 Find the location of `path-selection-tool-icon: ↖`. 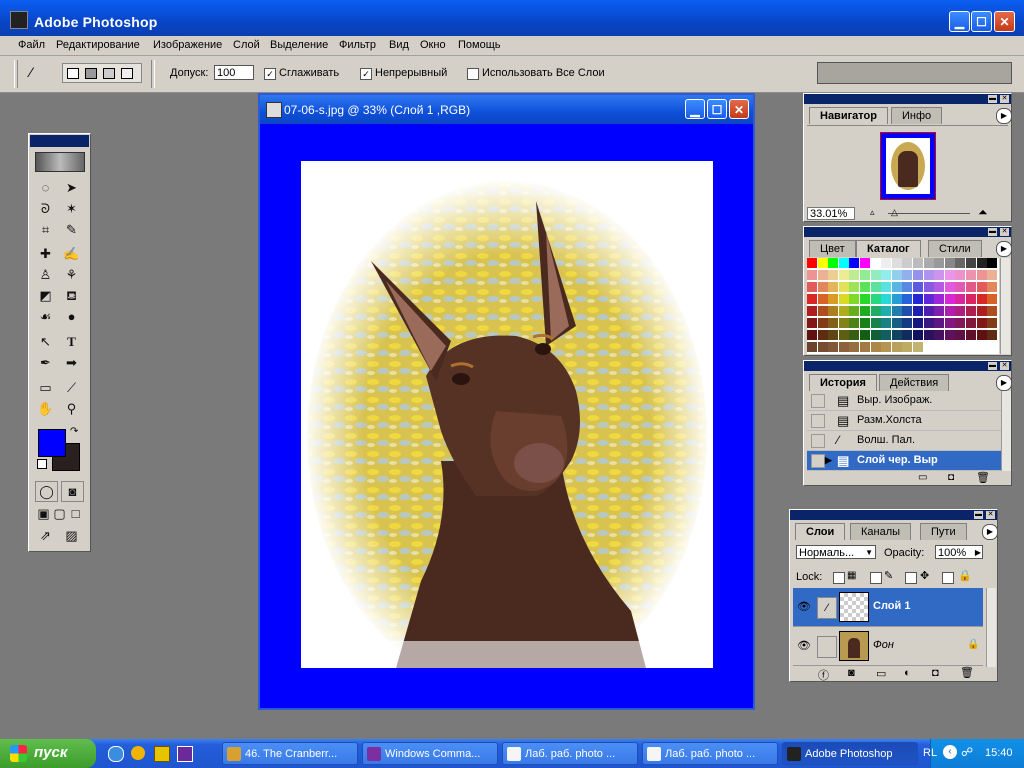

path-selection-tool-icon: ↖ is located at coordinates (45, 341).